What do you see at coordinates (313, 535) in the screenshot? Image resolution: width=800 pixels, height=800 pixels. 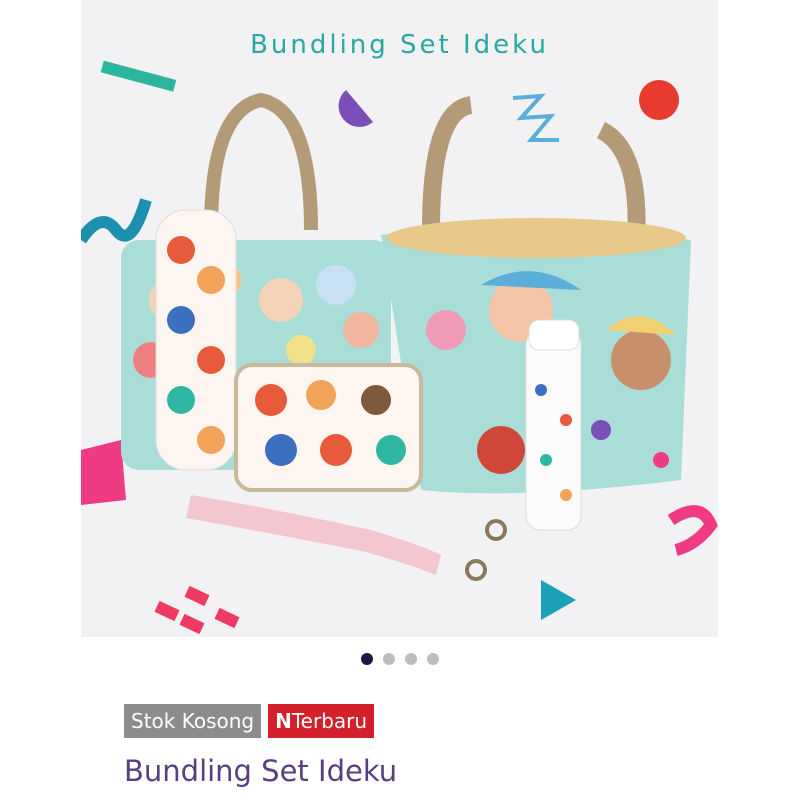 I see `bag-strap` at bounding box center [313, 535].